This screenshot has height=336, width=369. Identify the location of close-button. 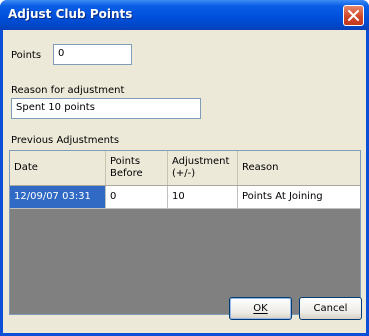
(353, 15).